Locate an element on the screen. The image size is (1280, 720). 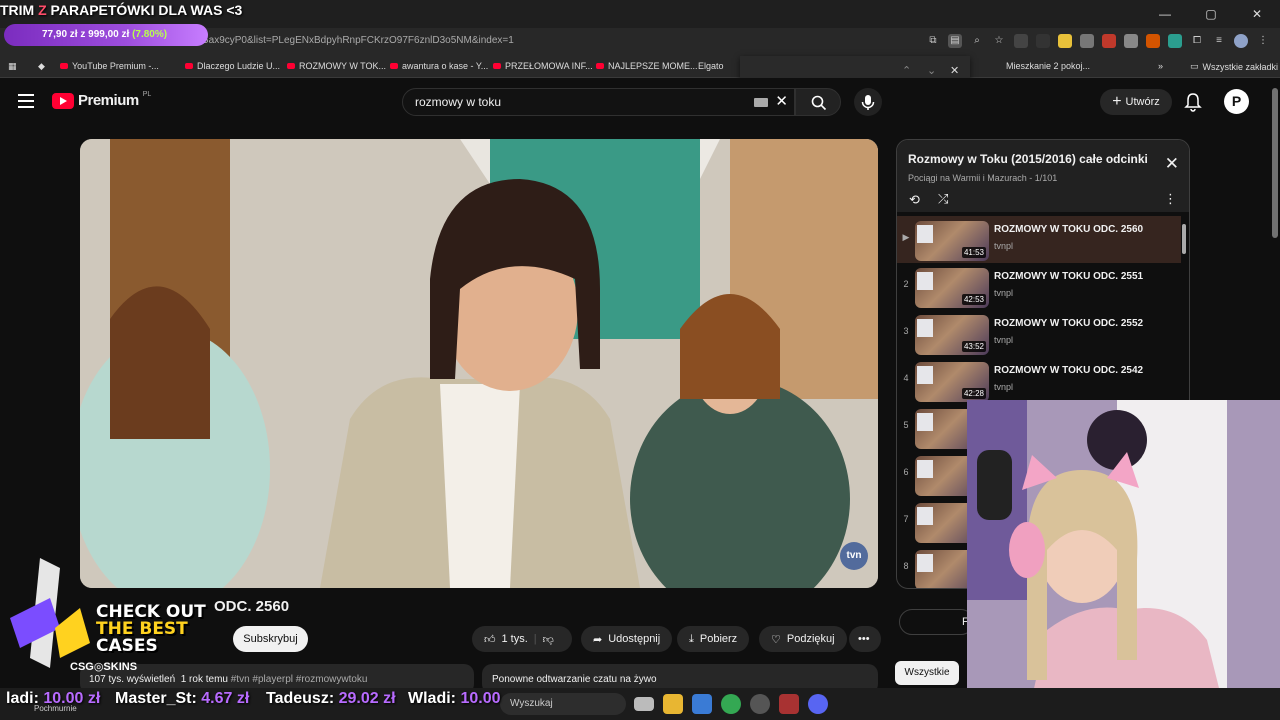
kebab-menu-icon: ⋮ is located at coordinates (1263, 41).